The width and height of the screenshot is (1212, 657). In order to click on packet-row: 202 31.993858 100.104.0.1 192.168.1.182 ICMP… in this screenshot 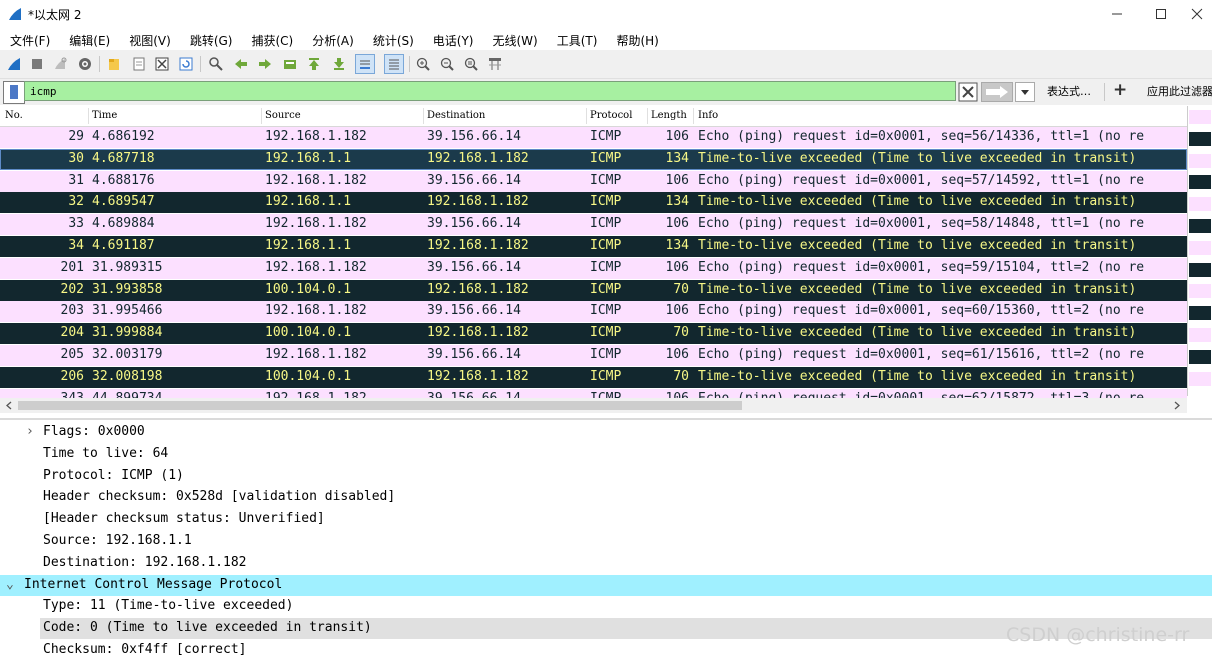, I will do `click(593, 290)`.